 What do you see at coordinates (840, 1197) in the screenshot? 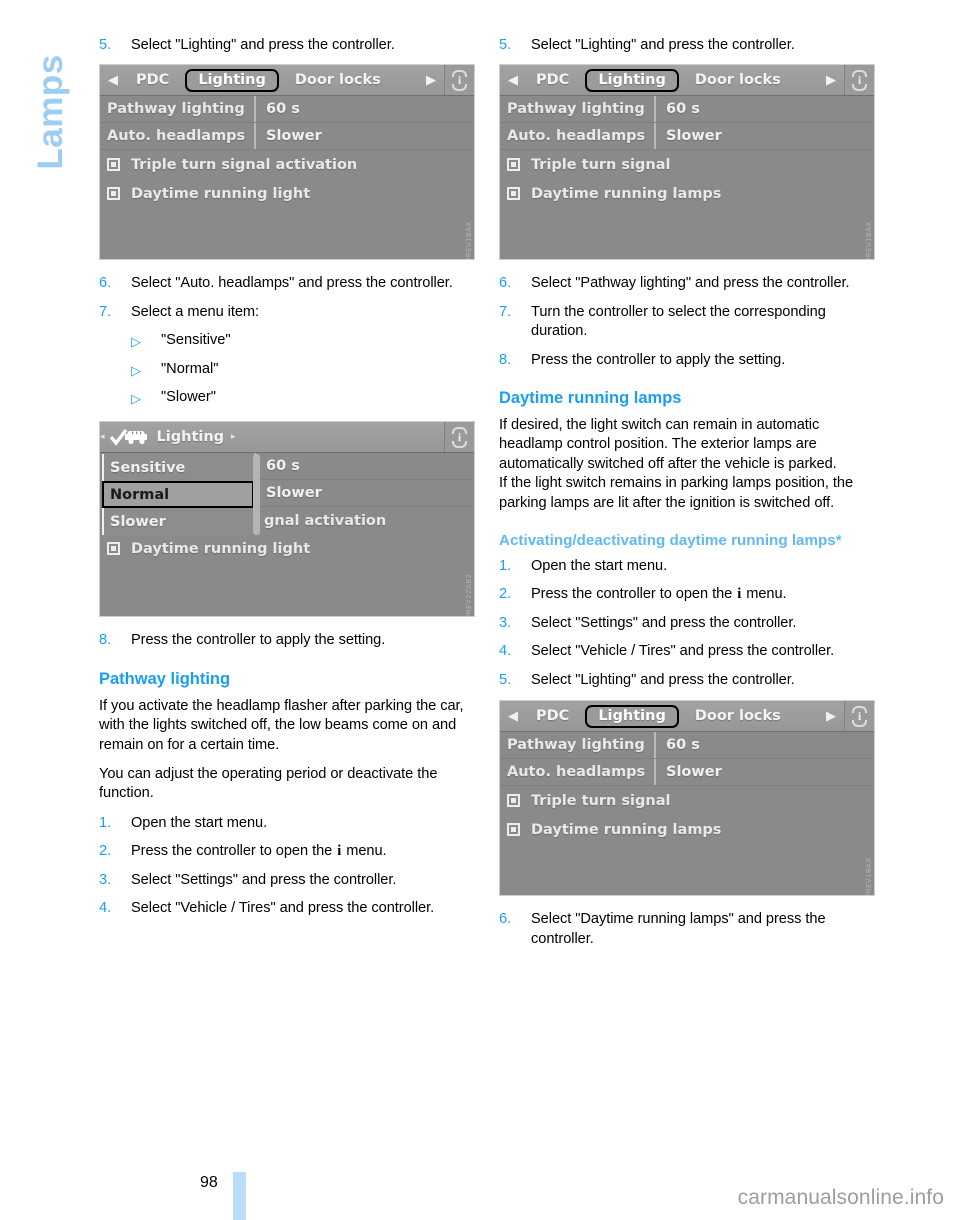
I see `source-watermark: carmanualsonline.info` at bounding box center [840, 1197].